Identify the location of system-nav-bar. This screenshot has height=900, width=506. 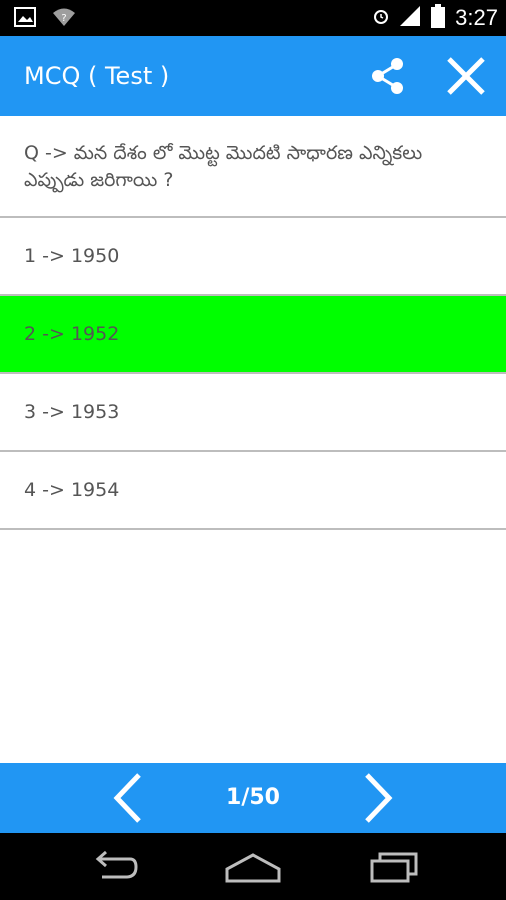
(253, 866).